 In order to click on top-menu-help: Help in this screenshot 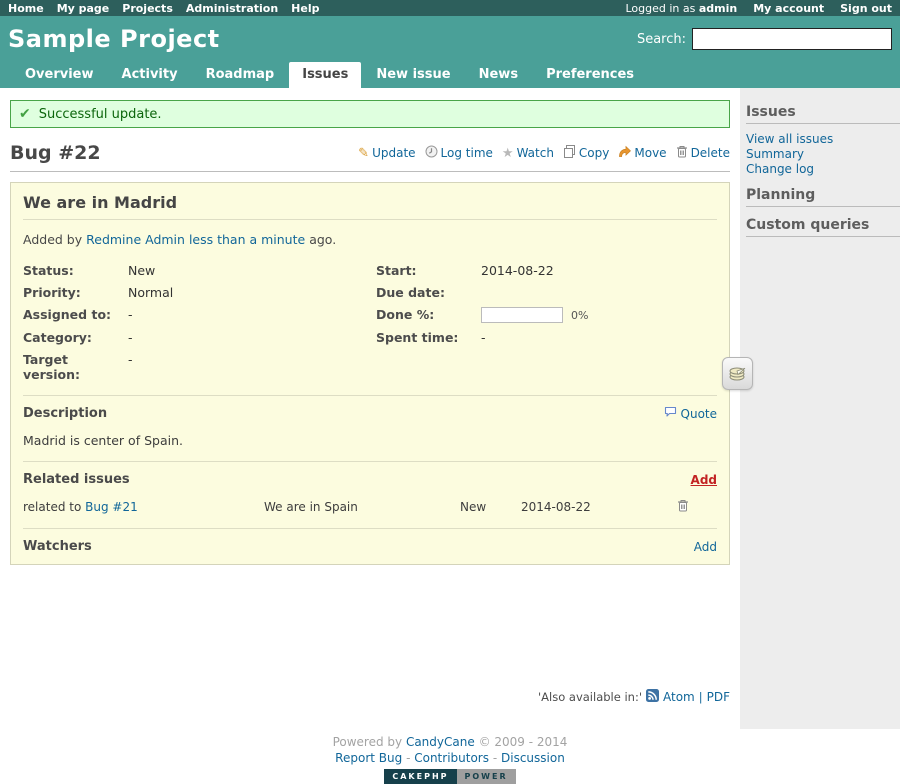, I will do `click(305, 8)`.